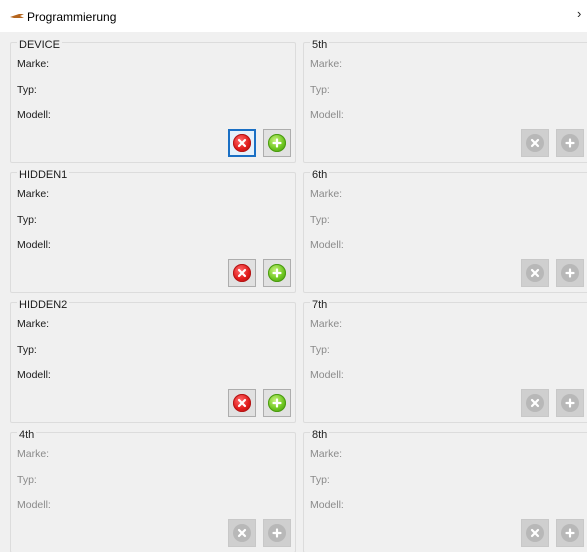  I want to click on device-slot-group: HIDDEN2 Marke: Typ: Modell:, so click(153, 361).